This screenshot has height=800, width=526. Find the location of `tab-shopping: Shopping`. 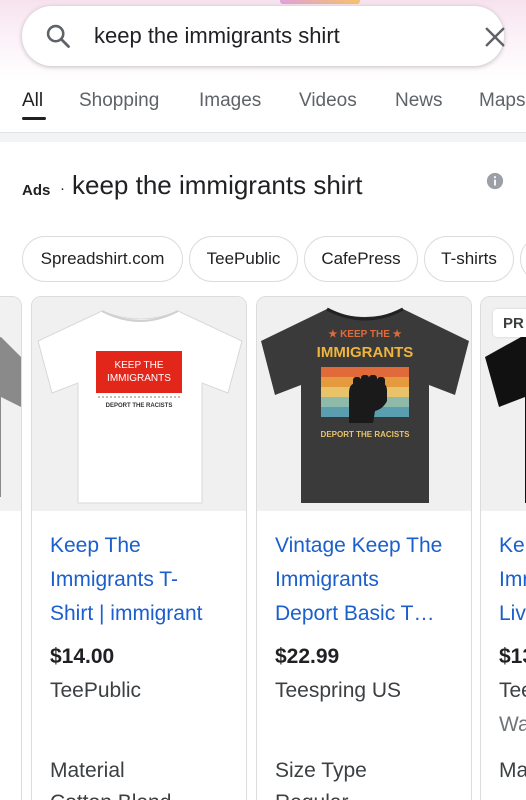

tab-shopping: Shopping is located at coordinates (119, 101).